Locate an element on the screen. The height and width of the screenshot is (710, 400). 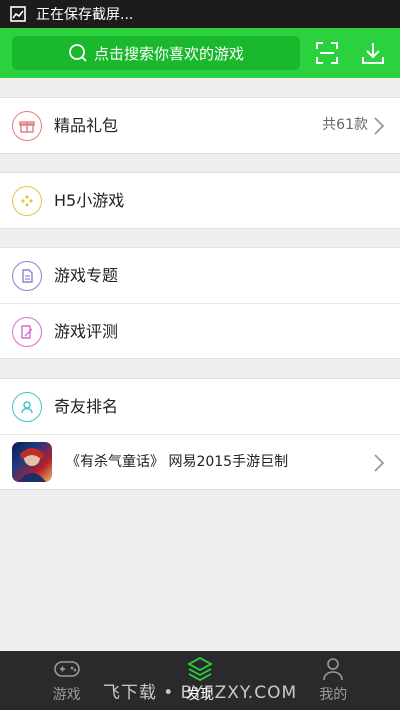
list-item-label: 游戏专题 is located at coordinates (86, 275).